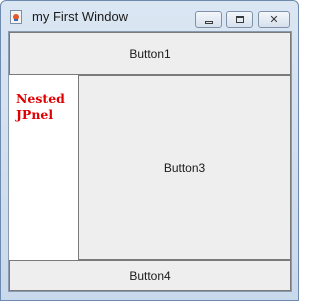 This screenshot has height=301, width=320. Describe the element at coordinates (80, 16) in the screenshot. I see `window-title: my First Window` at that location.